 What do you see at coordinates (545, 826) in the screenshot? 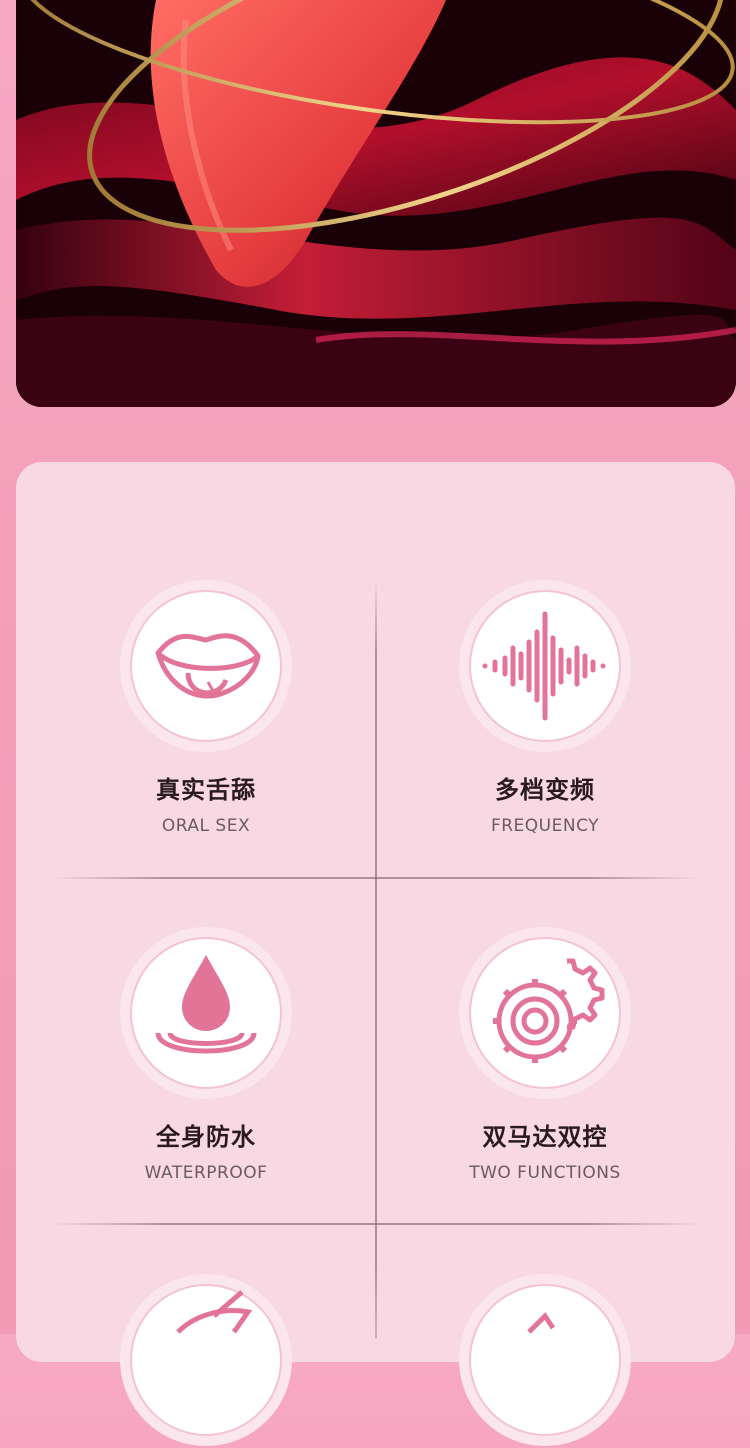
I see `feature-title-en: FREQUENCY` at bounding box center [545, 826].